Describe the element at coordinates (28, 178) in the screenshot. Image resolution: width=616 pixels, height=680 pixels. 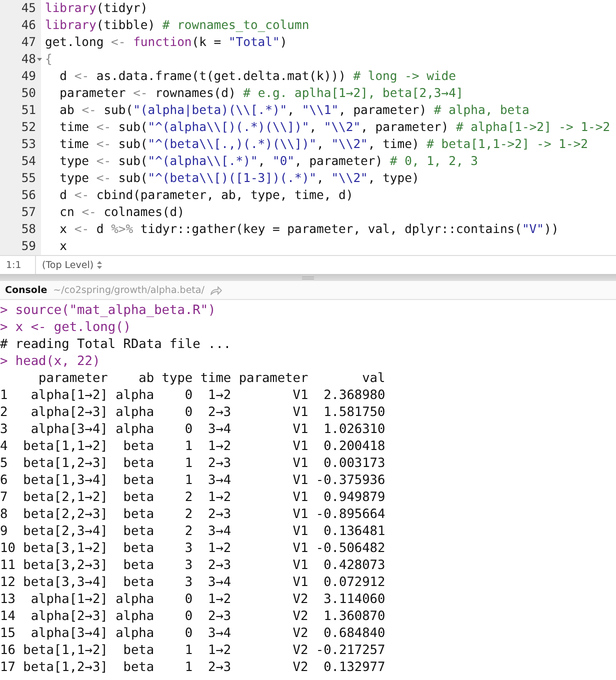
I see `line-number: 55` at that location.